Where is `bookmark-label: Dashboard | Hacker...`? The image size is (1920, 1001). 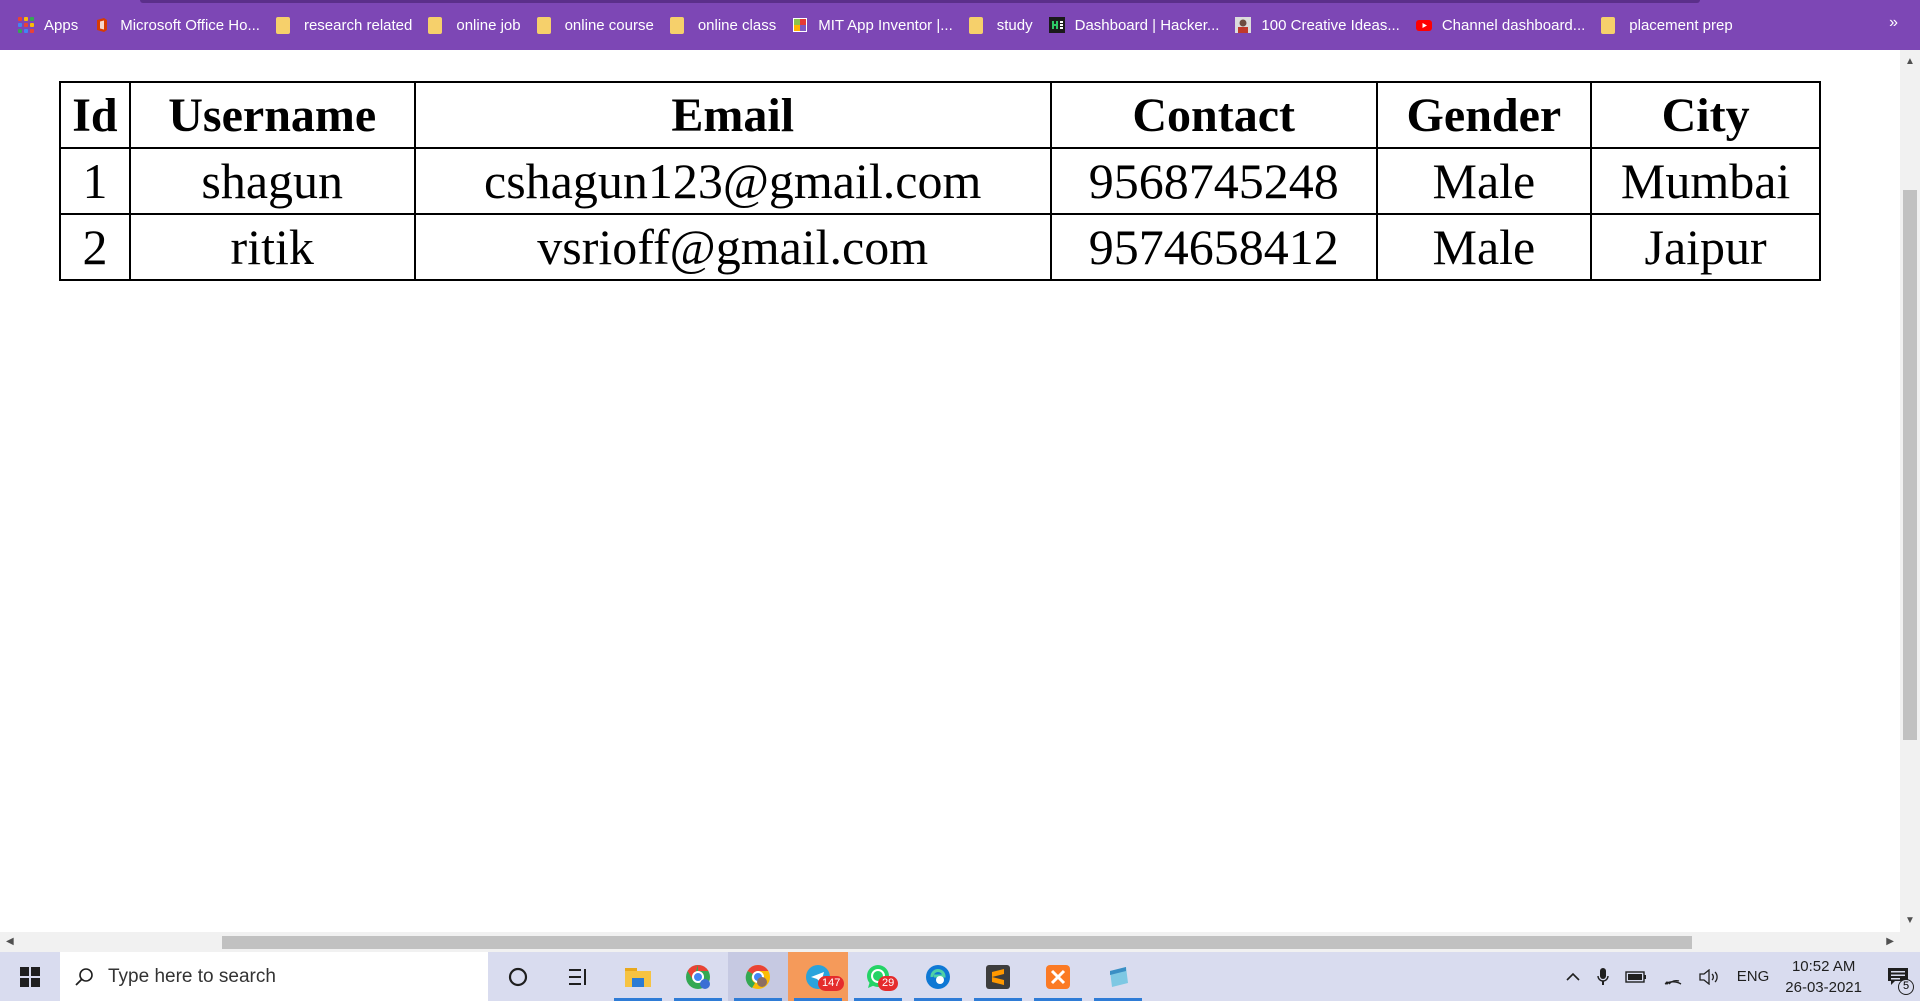 bookmark-label: Dashboard | Hacker... is located at coordinates (1147, 25).